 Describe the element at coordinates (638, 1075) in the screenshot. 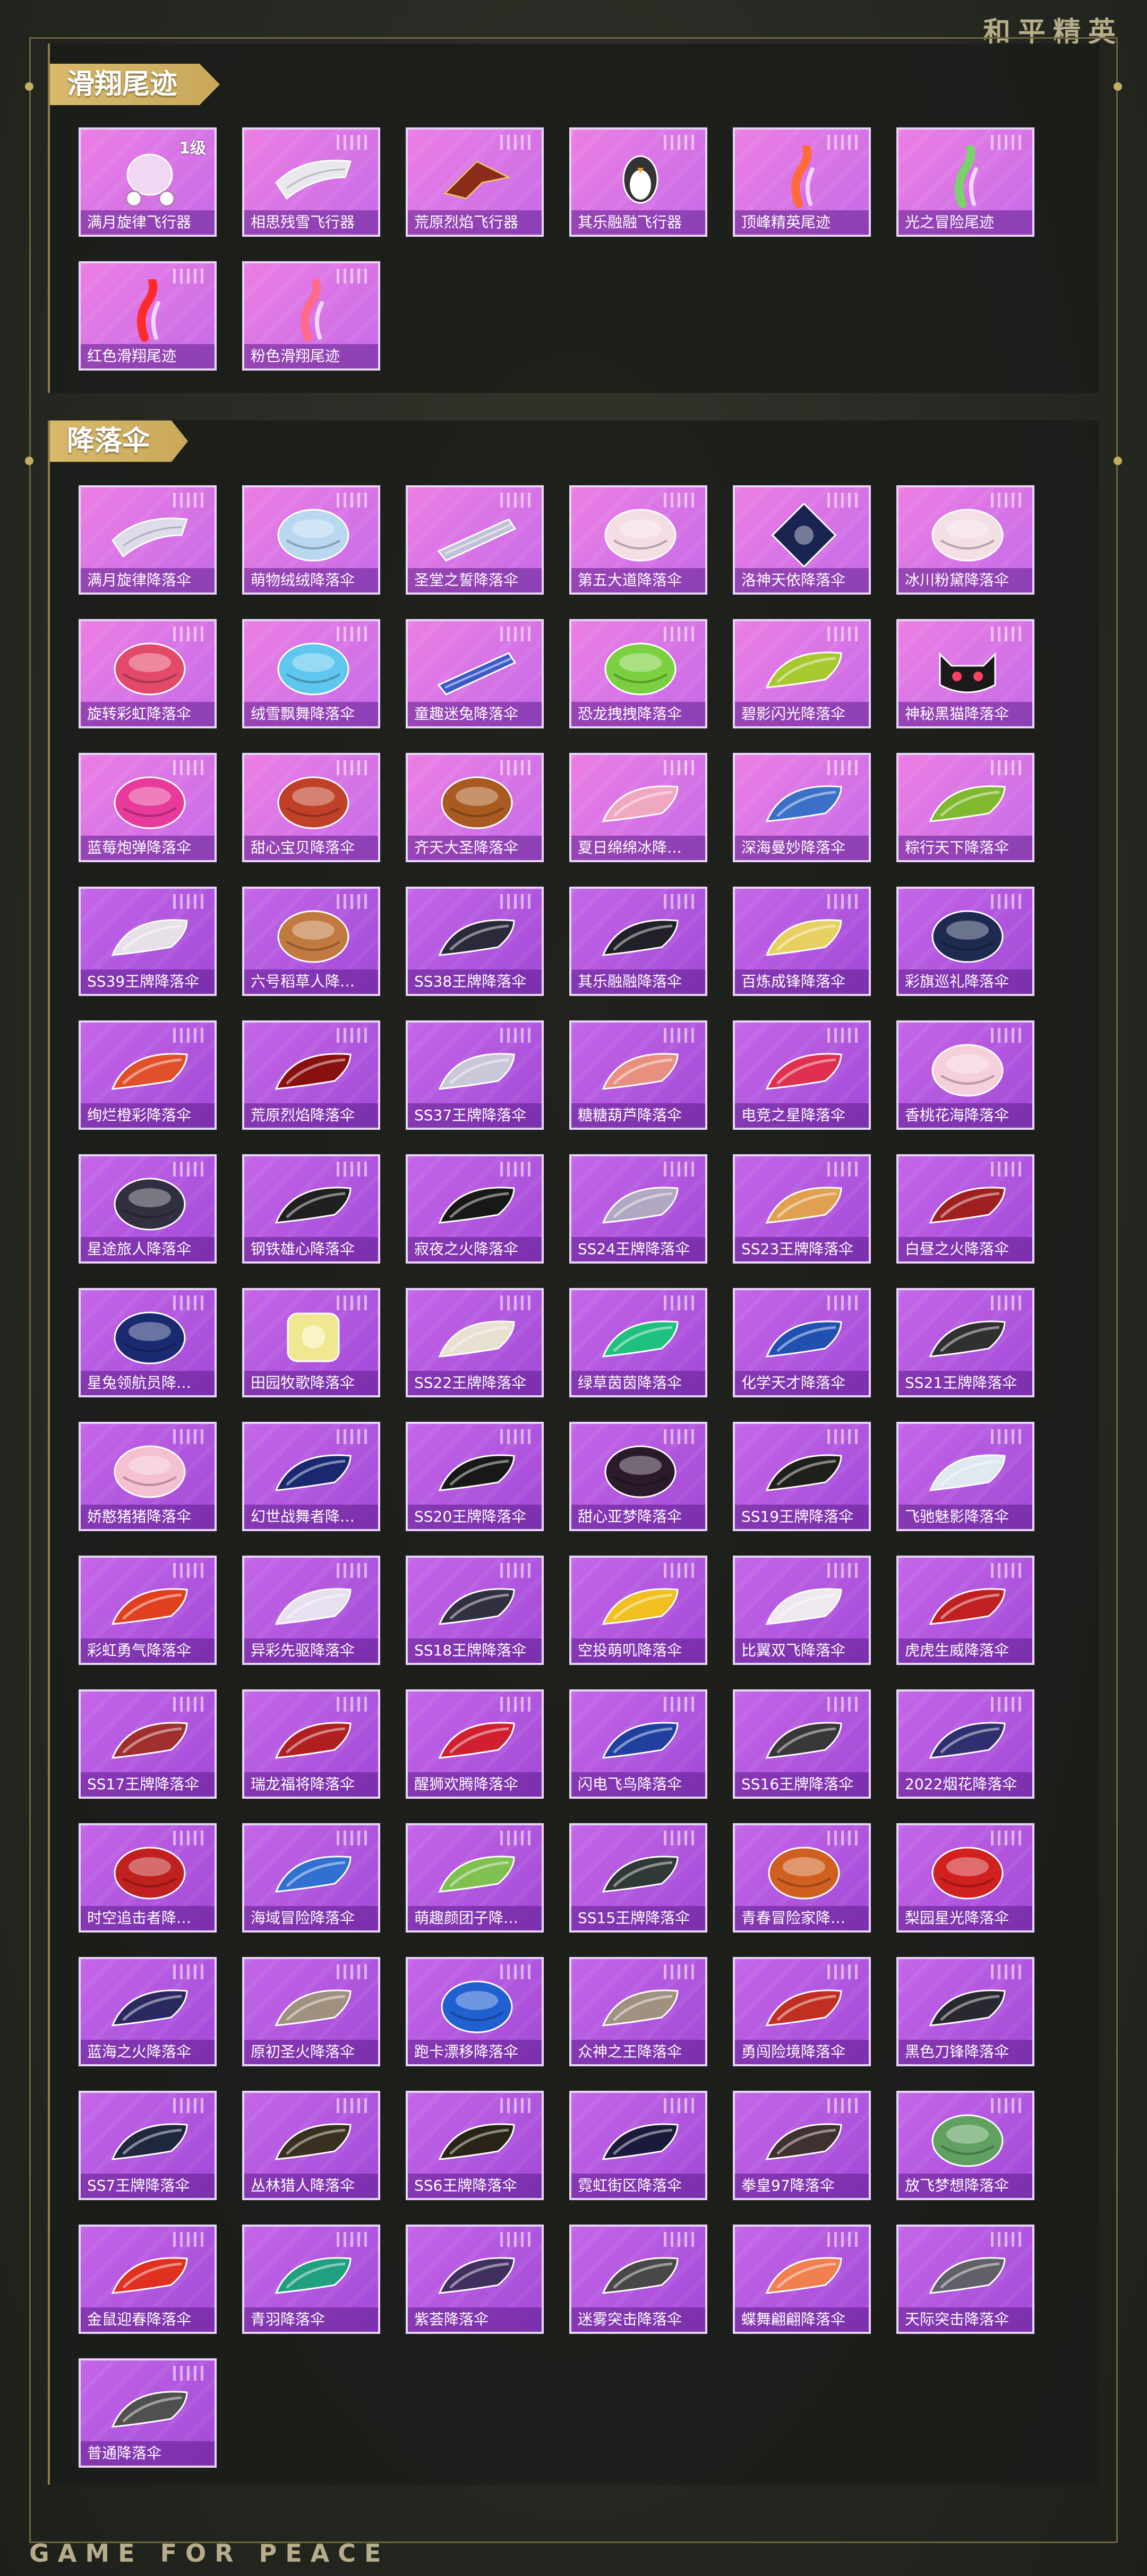

I see `item-card: 糖糖葫芦降落伞` at that location.